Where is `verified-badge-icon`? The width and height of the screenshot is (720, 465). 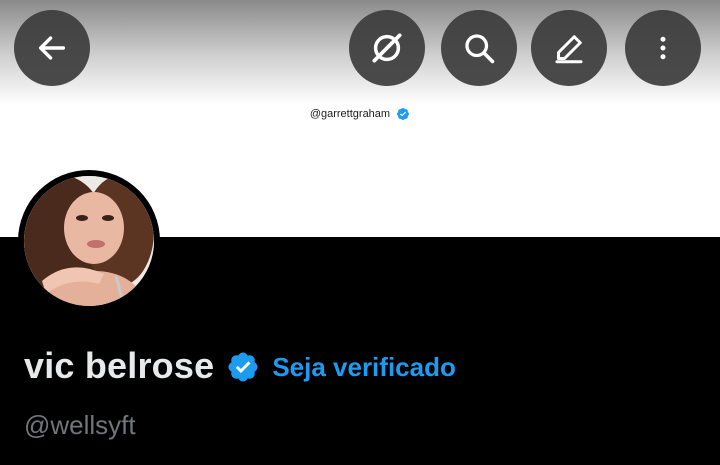 verified-badge-icon is located at coordinates (243, 367).